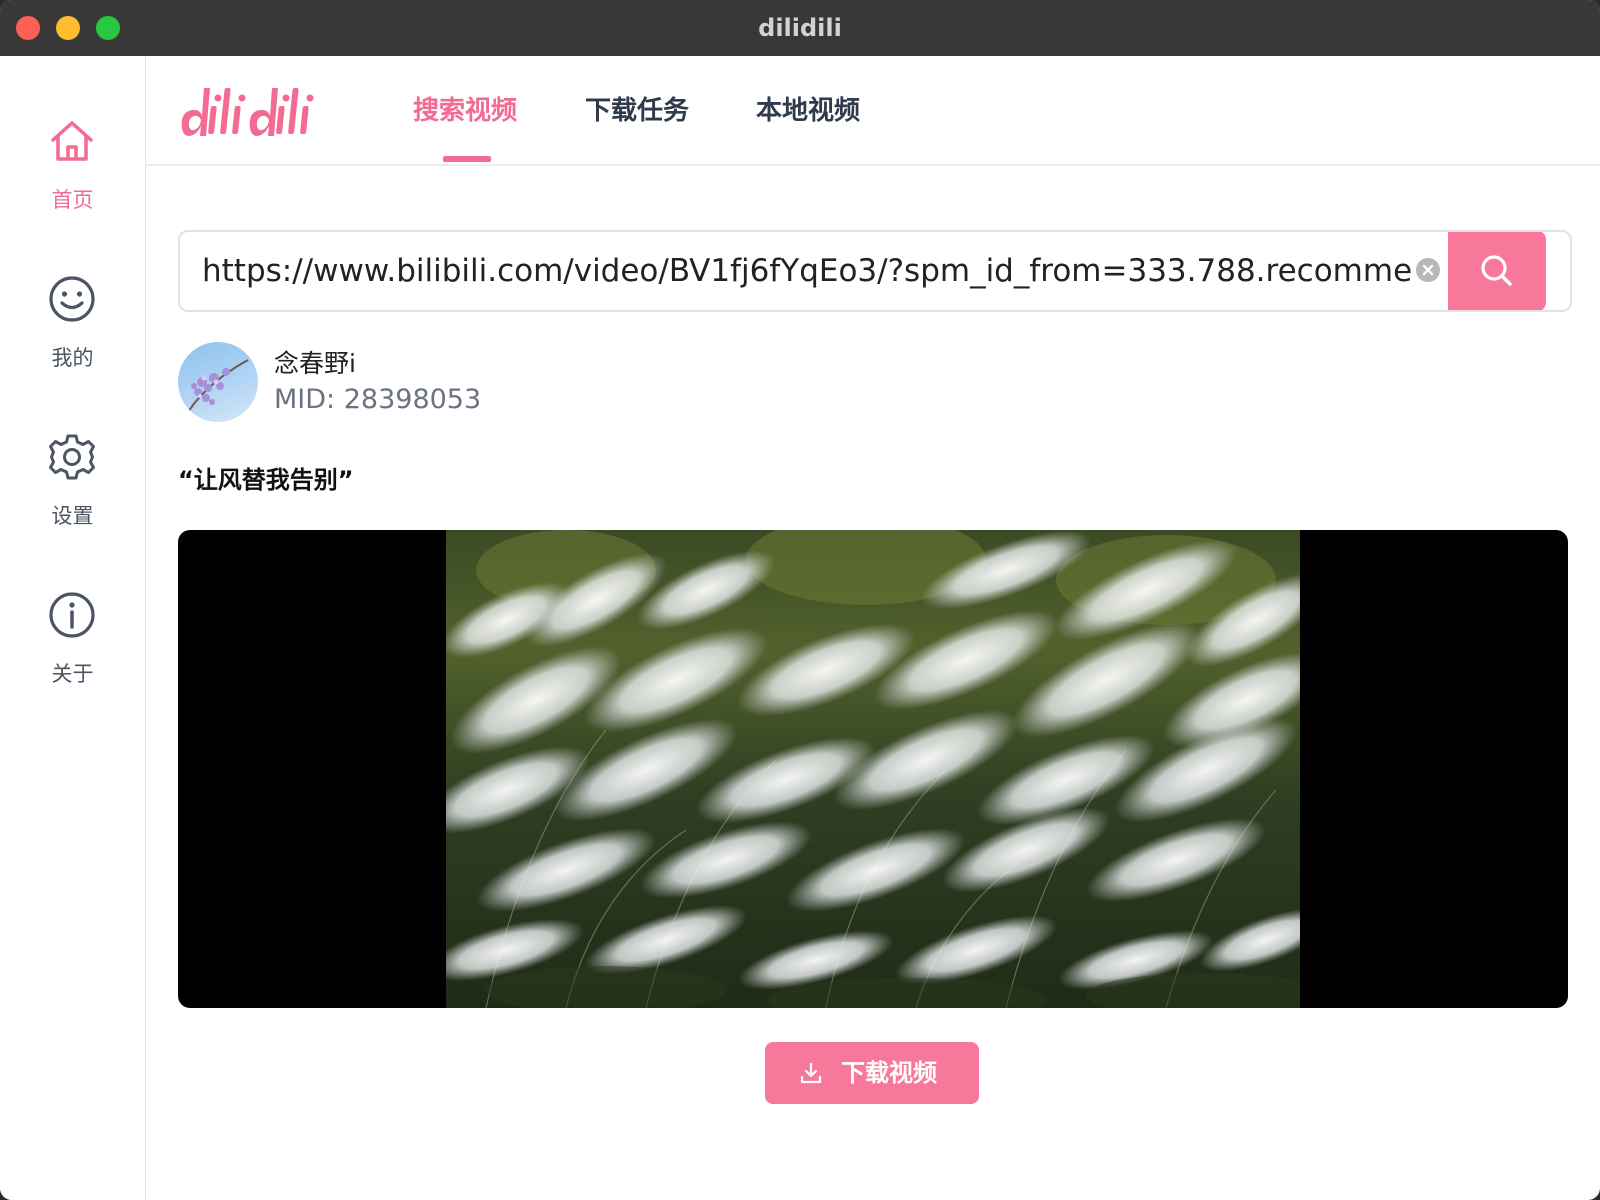  Describe the element at coordinates (378, 399) in the screenshot. I see `uploader-mid: MID: 28398053` at that location.